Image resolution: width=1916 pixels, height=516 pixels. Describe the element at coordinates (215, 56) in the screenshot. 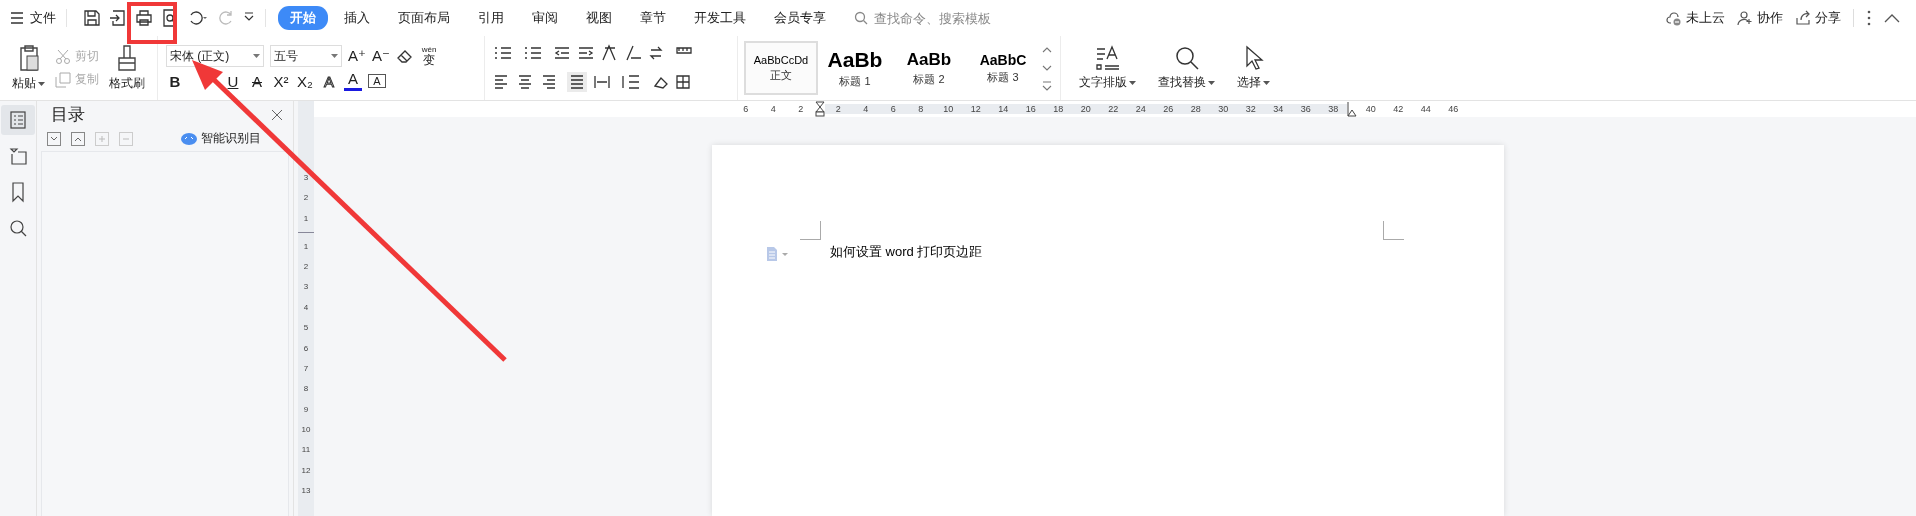

I see `font-name-field: 宋体 (正文)` at that location.